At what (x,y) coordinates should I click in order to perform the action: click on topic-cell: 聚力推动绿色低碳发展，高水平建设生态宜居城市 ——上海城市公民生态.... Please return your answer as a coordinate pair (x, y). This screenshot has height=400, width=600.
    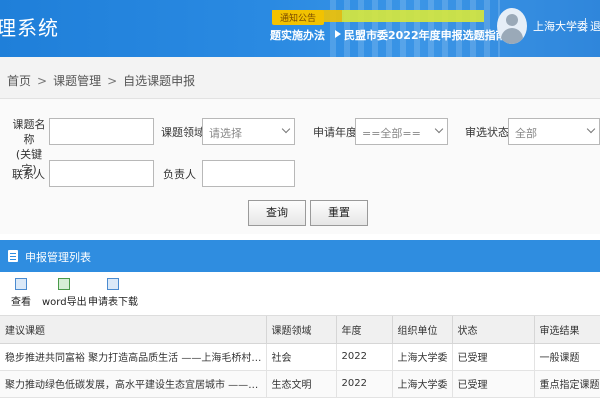
    Looking at the image, I should click on (133, 384).